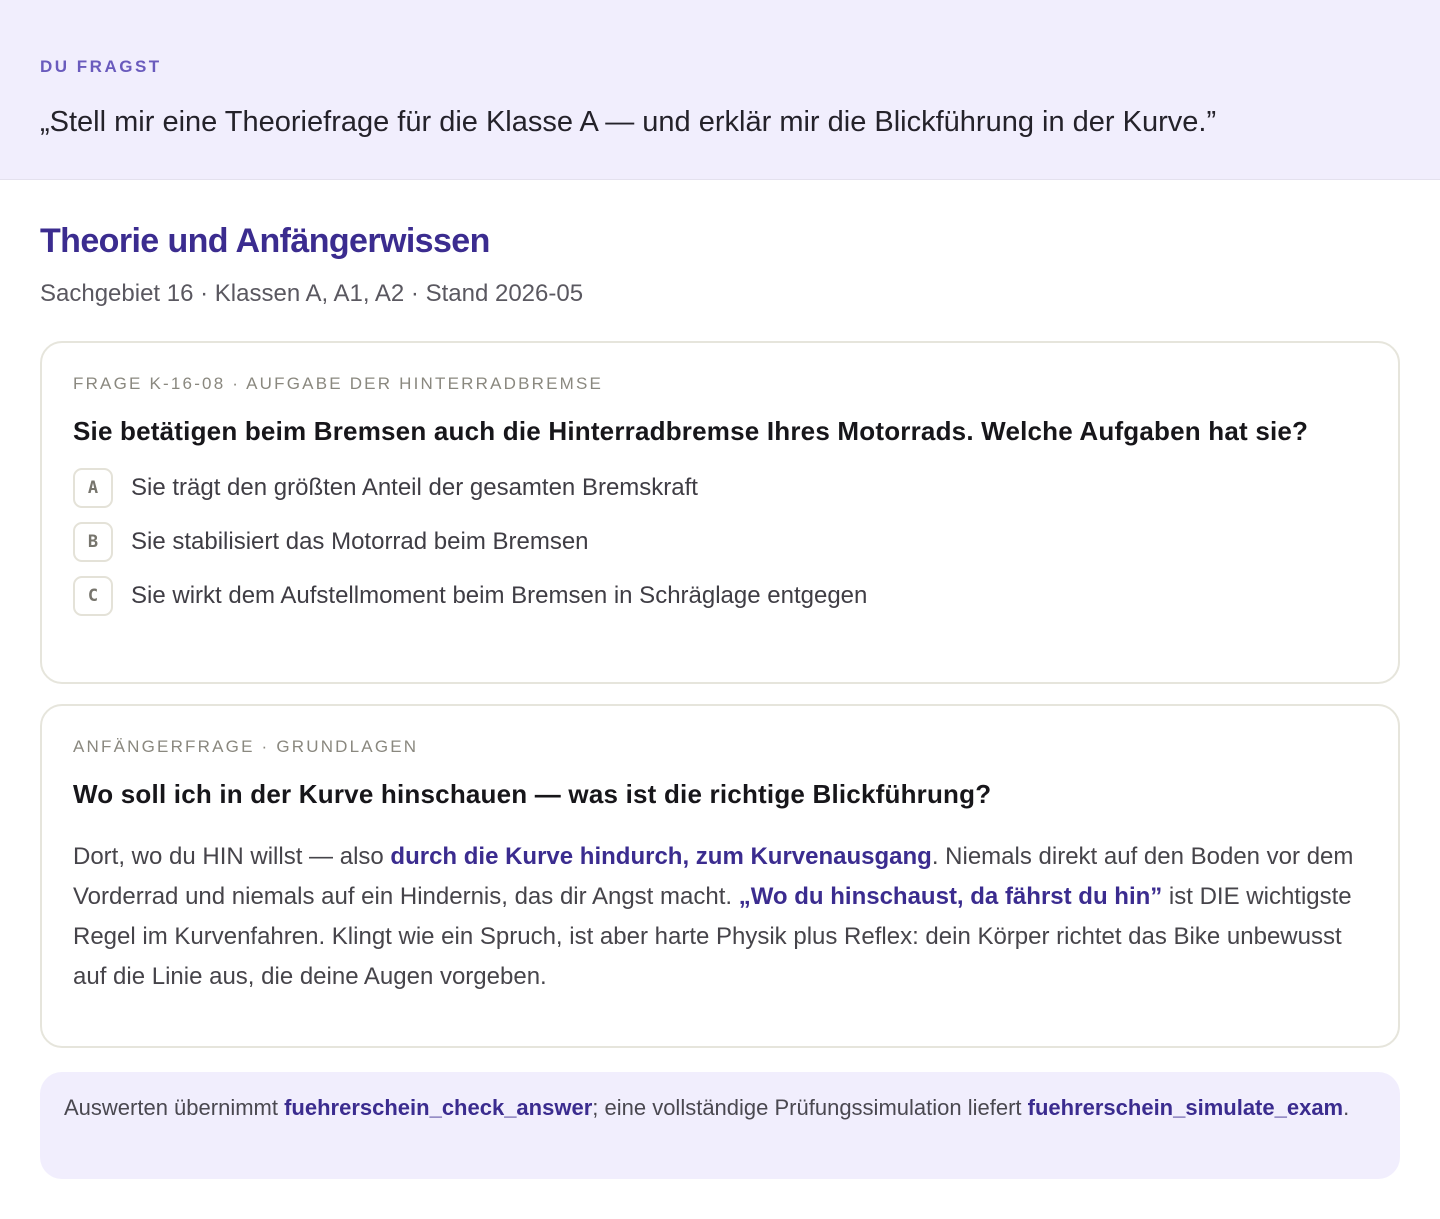 This screenshot has height=1219, width=1440. What do you see at coordinates (232, 856) in the screenshot?
I see `answer-text-part1: Dort, wo du HIN willst — also` at bounding box center [232, 856].